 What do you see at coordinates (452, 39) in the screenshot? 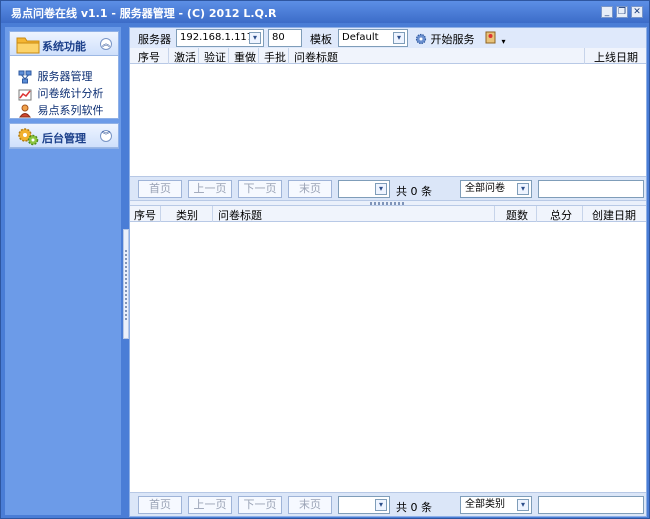
I see `start-service-label: 开始服务` at bounding box center [452, 39].